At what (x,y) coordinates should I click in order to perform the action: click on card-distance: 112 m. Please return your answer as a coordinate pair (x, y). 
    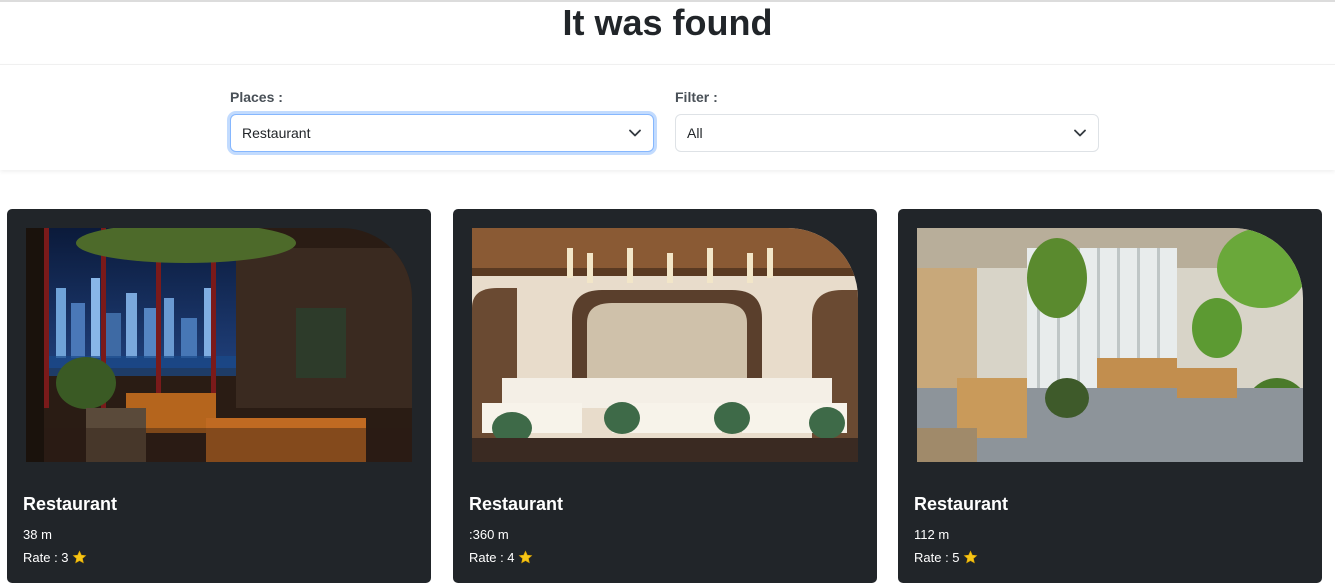
    Looking at the image, I should click on (932, 534).